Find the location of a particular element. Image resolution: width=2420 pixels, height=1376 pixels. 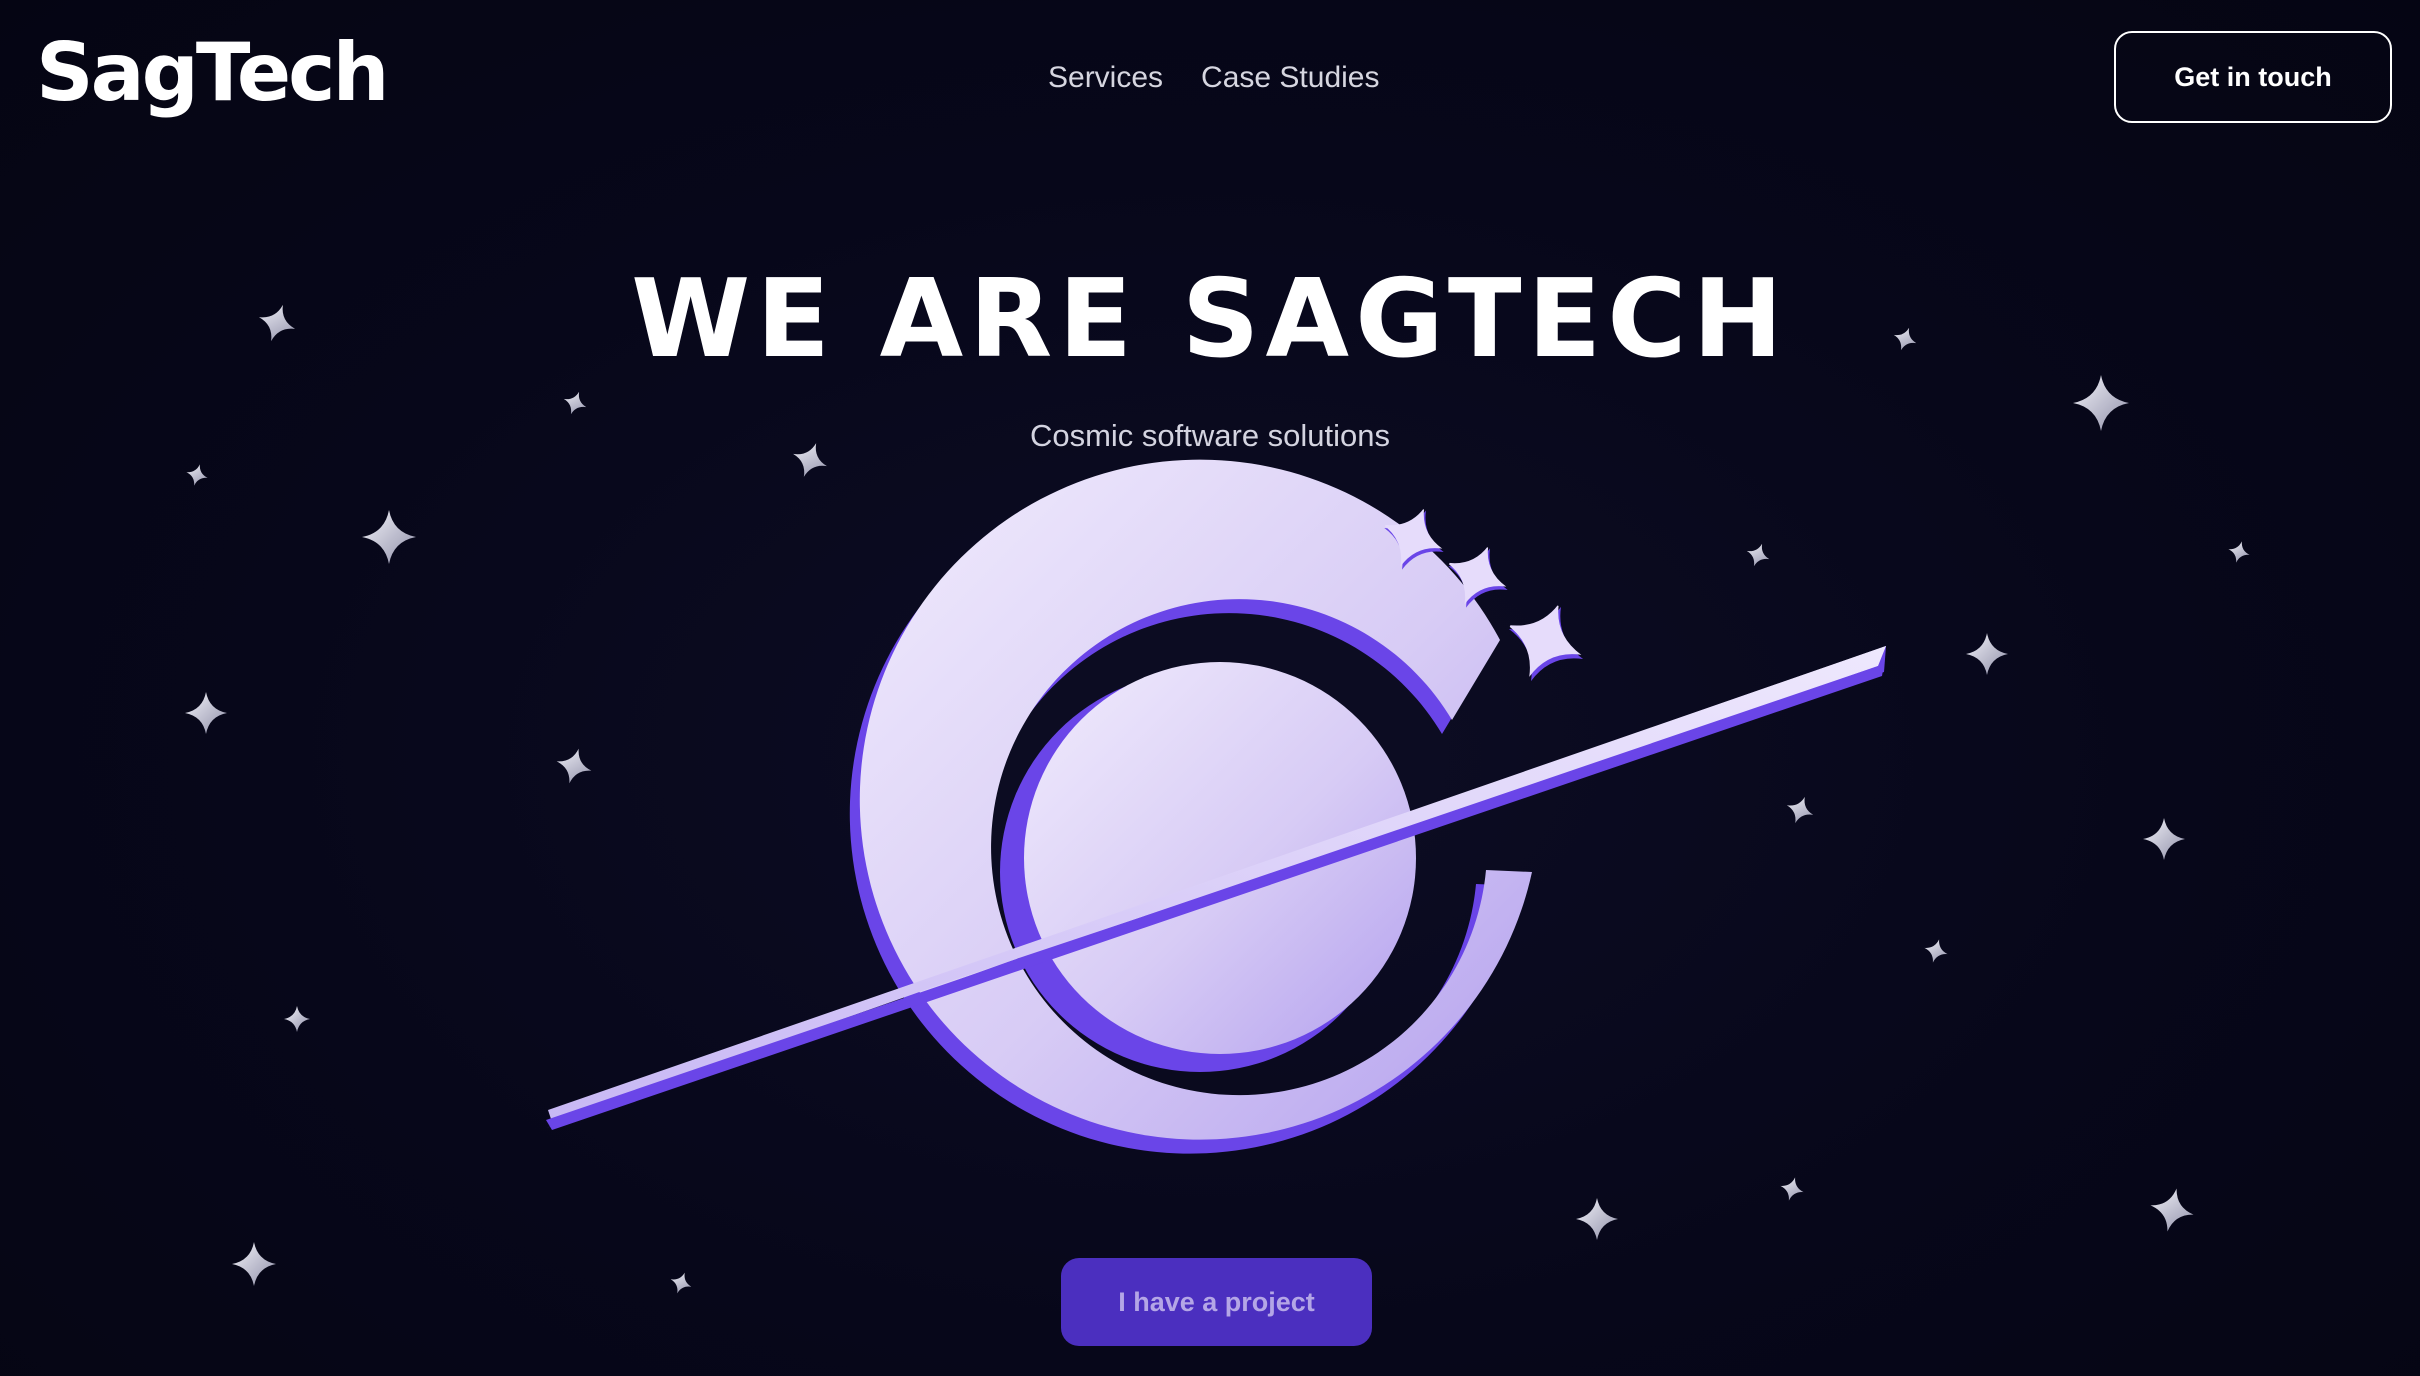

nav-link-services: Services is located at coordinates (1105, 78).